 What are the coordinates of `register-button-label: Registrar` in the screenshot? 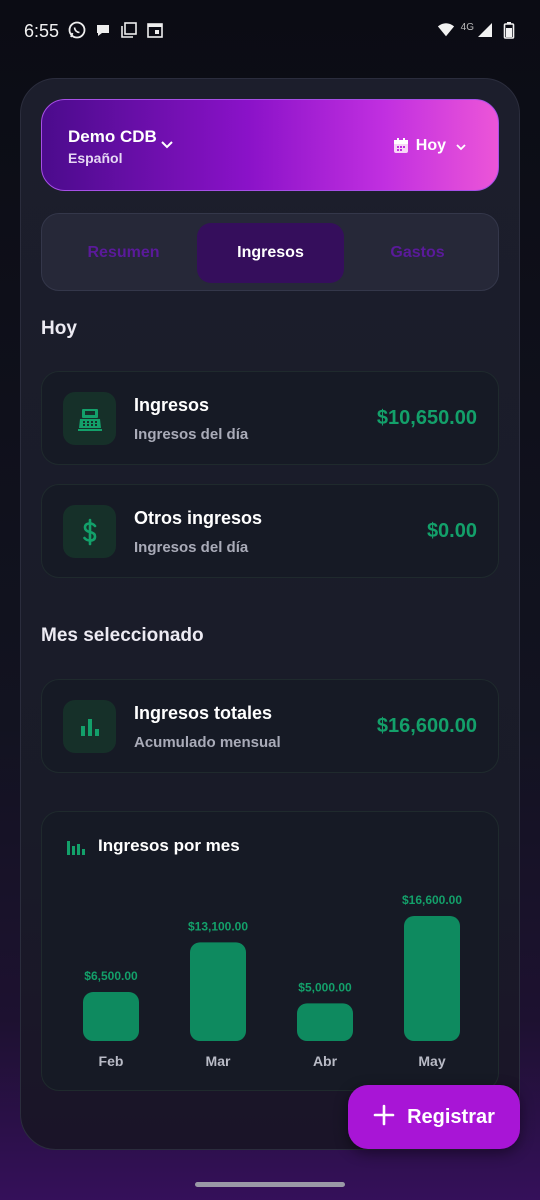 It's located at (451, 1116).